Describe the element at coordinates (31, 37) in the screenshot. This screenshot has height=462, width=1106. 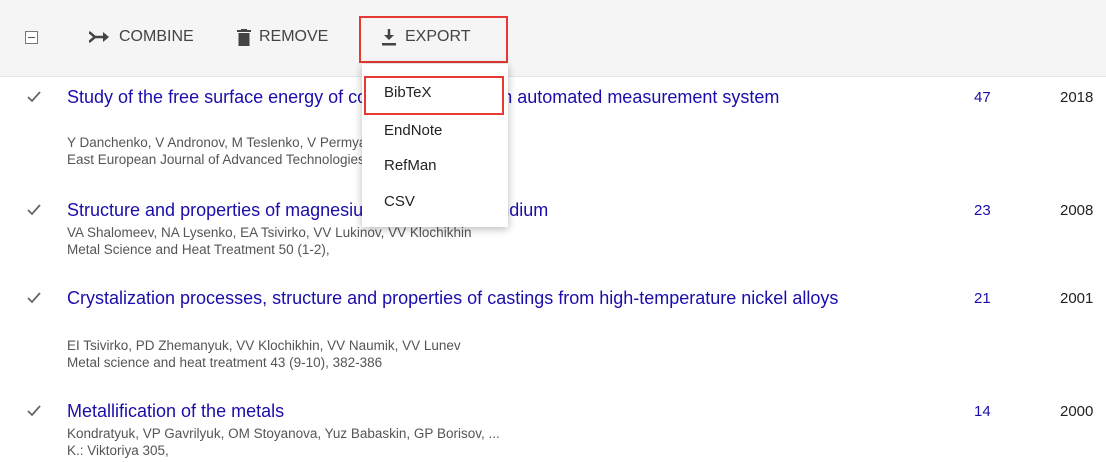
I see `select-all-checkbox` at that location.